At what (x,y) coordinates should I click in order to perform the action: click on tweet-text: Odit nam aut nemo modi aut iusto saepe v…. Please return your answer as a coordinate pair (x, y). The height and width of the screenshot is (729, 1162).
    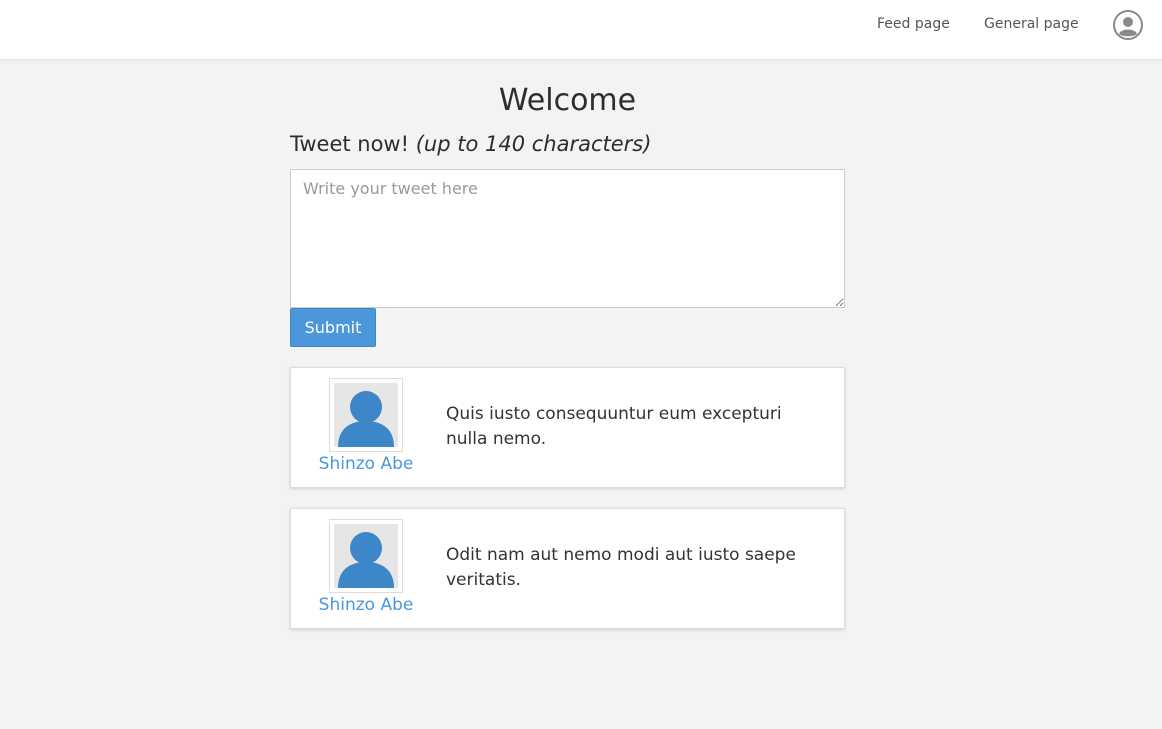
    Looking at the image, I should click on (621, 567).